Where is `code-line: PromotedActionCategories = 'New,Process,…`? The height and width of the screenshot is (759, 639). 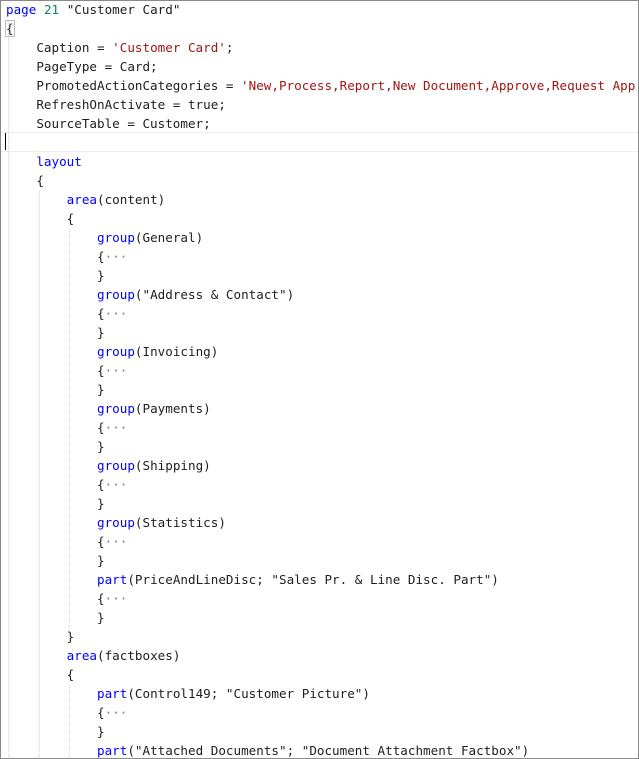 code-line: PromotedActionCategories = 'New,Process,… is located at coordinates (320, 85).